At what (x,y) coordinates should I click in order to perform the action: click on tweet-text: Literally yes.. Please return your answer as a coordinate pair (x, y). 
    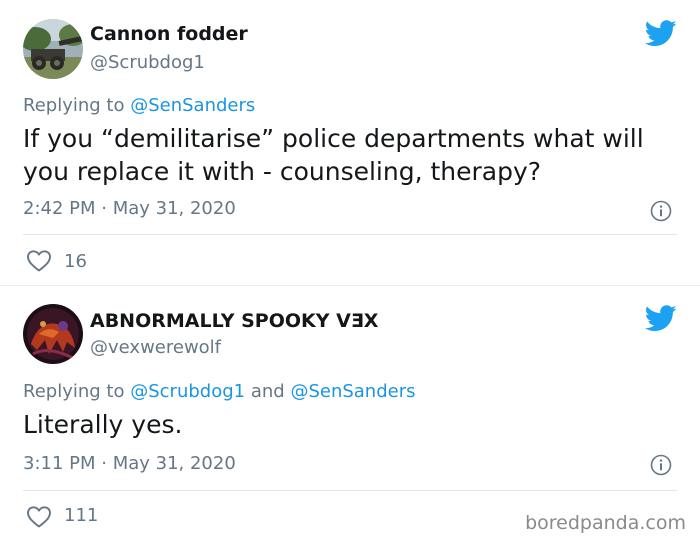
    Looking at the image, I should click on (103, 424).